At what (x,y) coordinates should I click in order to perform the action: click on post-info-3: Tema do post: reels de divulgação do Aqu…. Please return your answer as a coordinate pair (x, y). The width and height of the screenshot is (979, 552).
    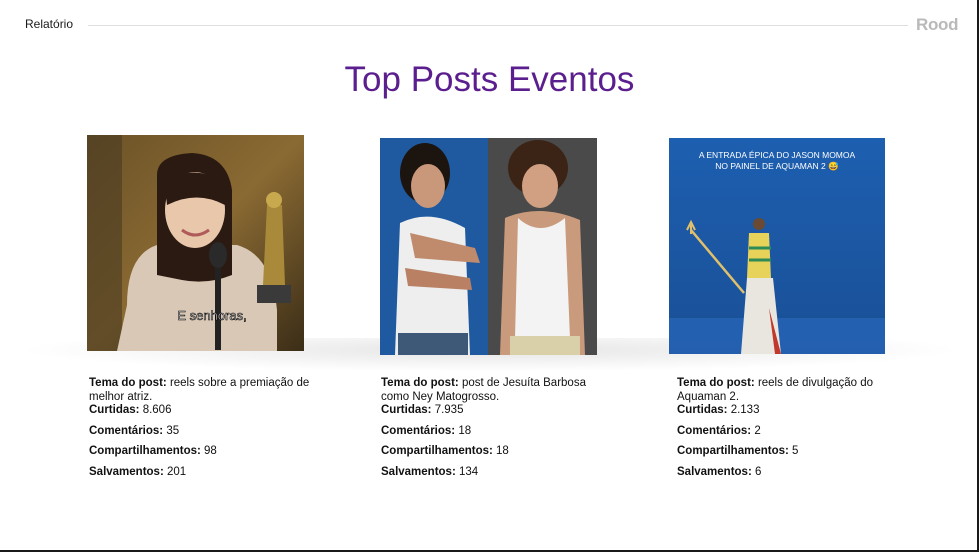
    Looking at the image, I should click on (782, 431).